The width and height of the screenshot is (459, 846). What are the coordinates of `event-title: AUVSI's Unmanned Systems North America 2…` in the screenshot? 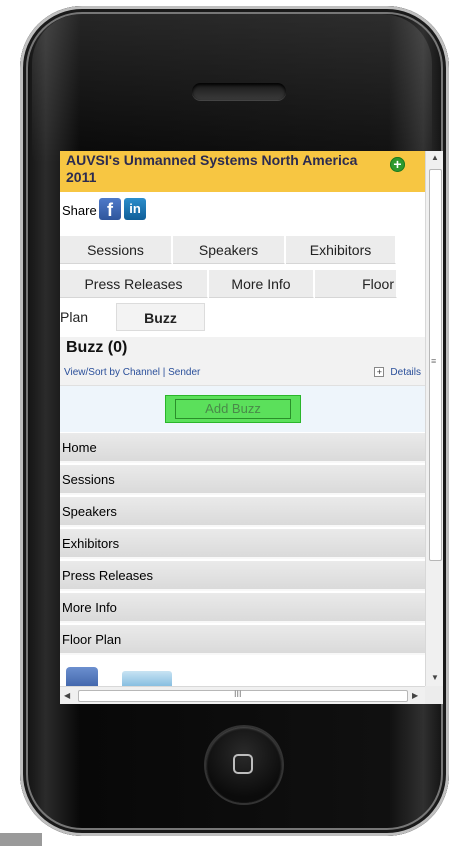 It's located at (212, 168).